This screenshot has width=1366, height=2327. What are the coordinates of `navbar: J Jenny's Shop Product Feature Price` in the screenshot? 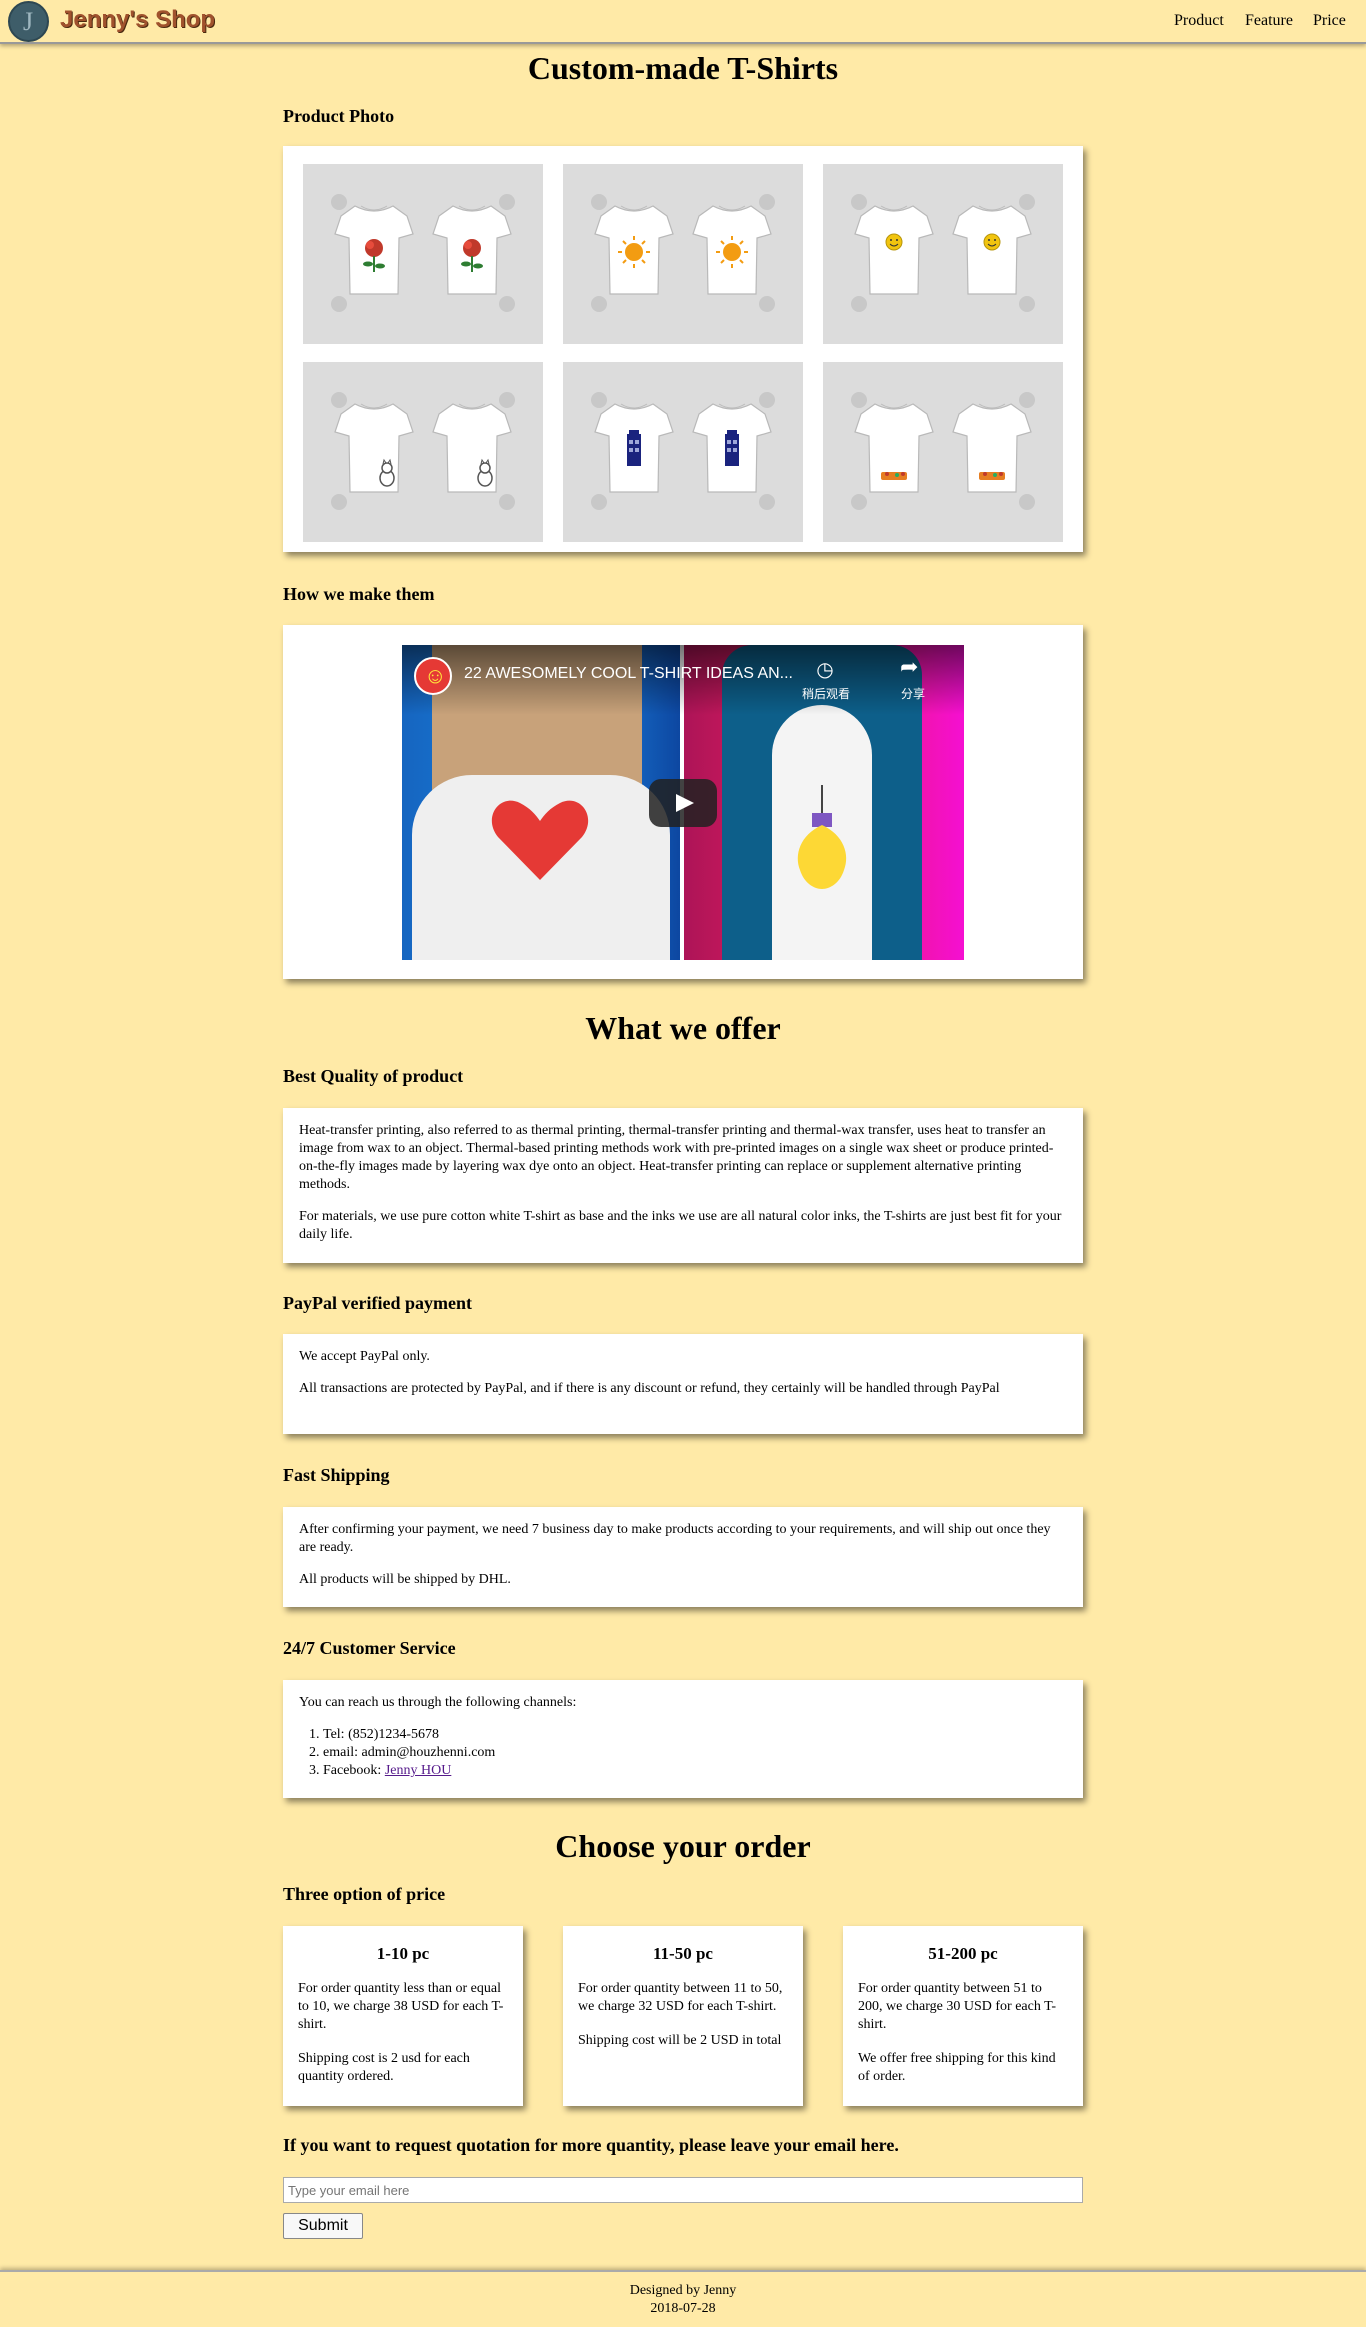 It's located at (683, 22).